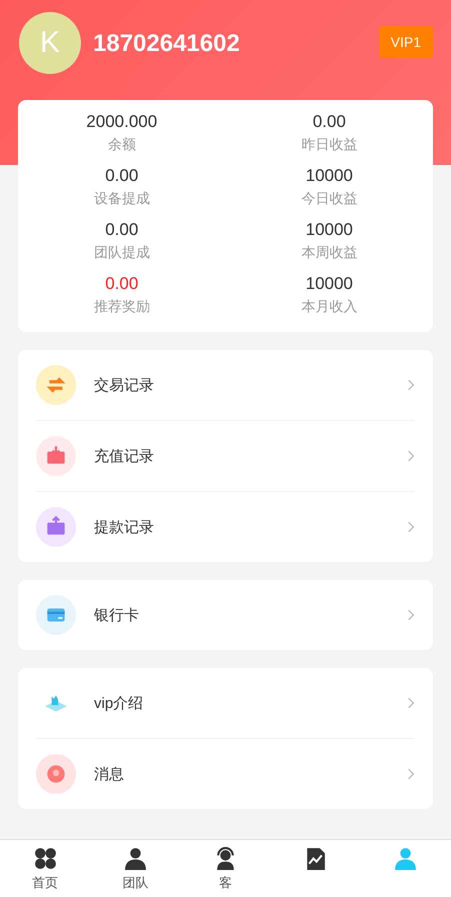 The height and width of the screenshot is (897, 451). I want to click on tab: 团队, so click(135, 868).